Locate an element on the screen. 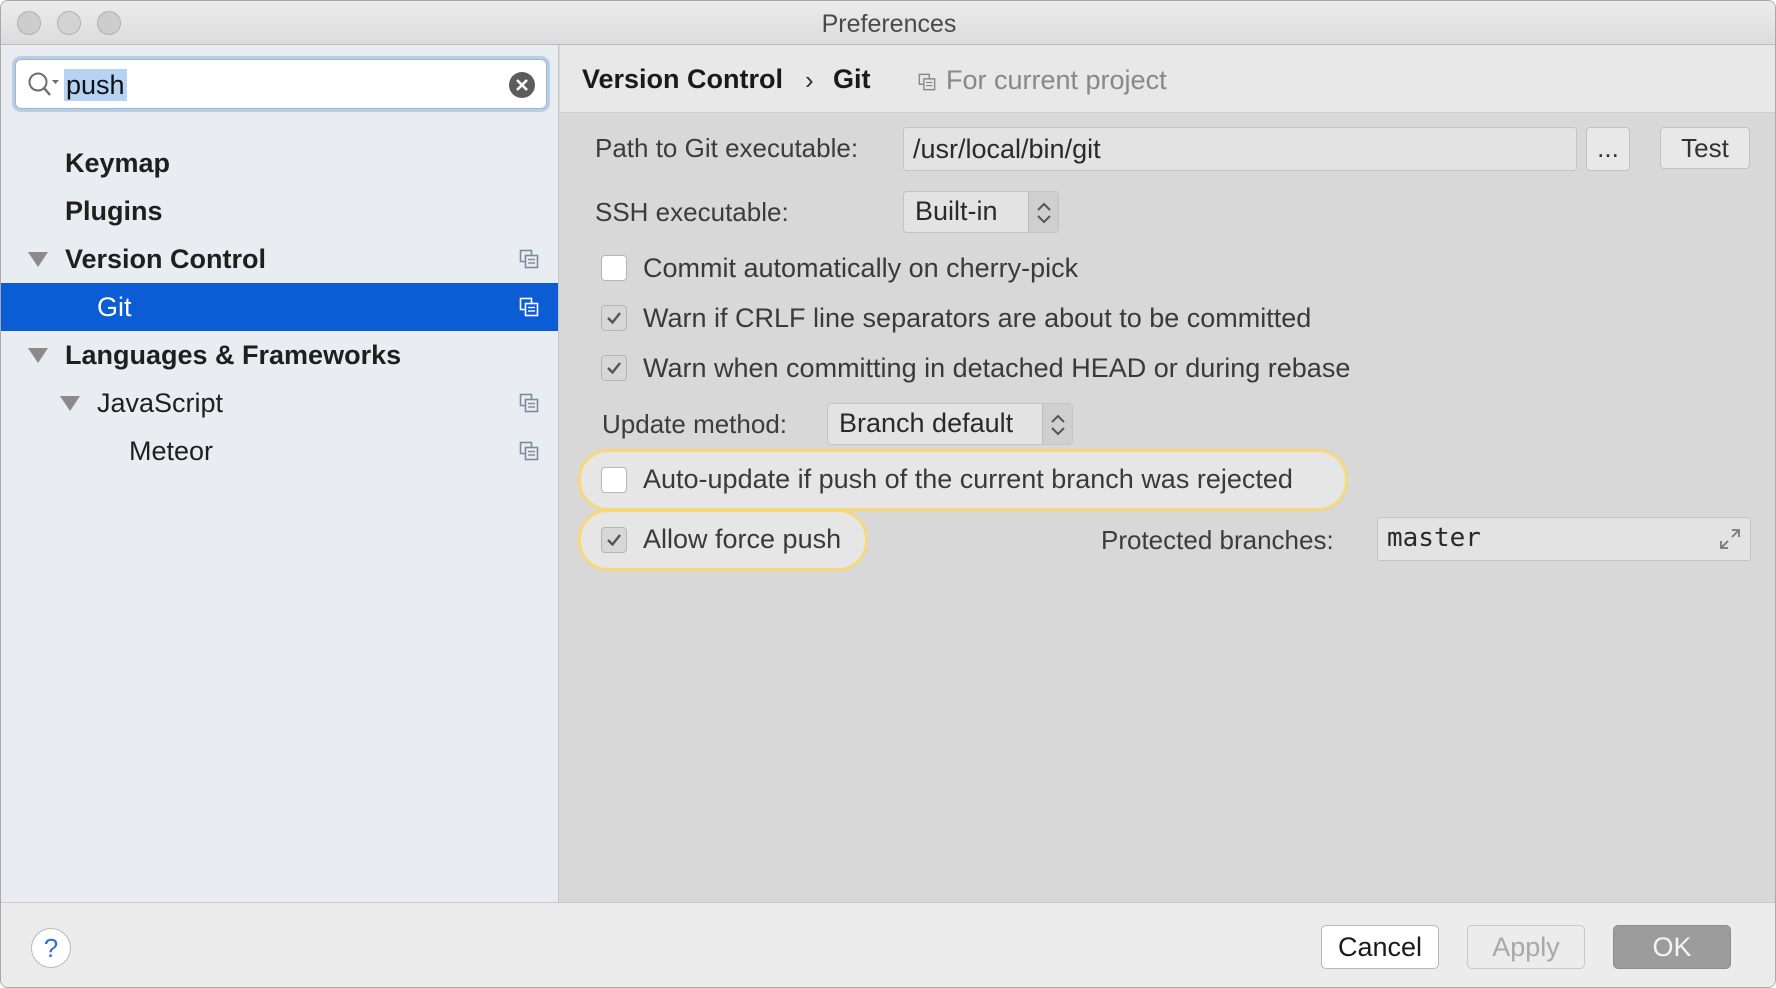  cancel-button: Cancel is located at coordinates (1380, 947).